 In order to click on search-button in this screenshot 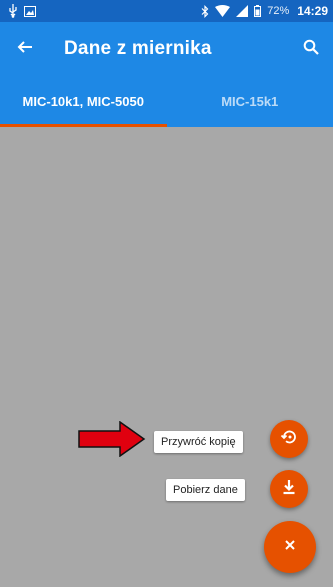, I will do `click(311, 49)`.